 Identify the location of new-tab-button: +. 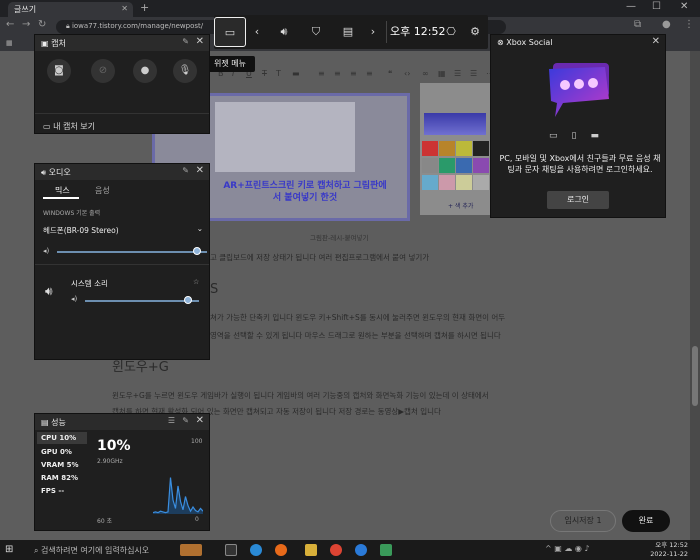
(144, 7).